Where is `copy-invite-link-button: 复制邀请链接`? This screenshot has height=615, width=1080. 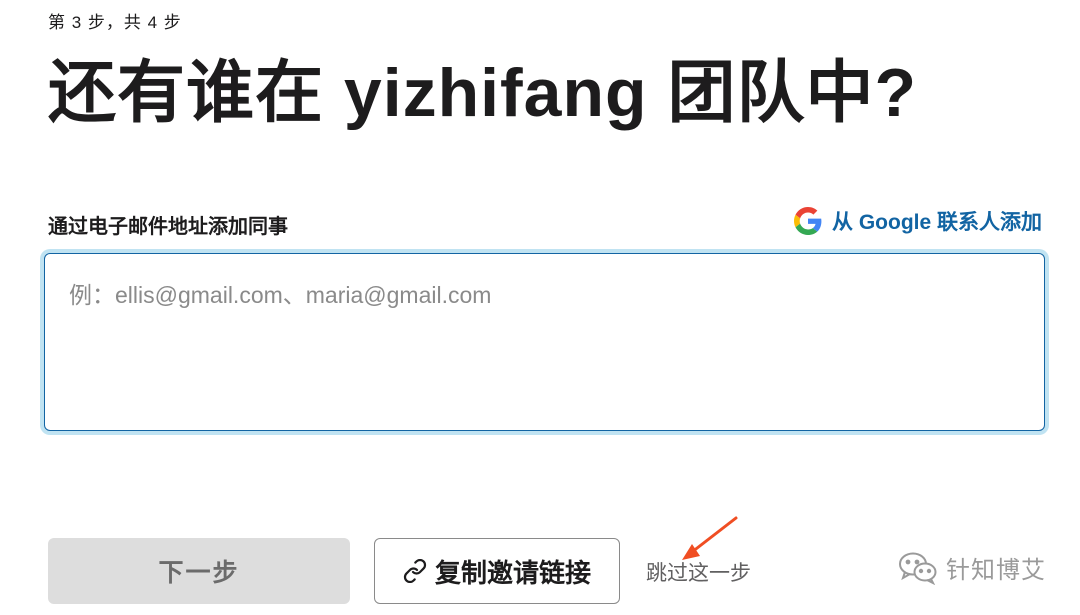
copy-invite-link-button: 复制邀请链接 is located at coordinates (497, 571).